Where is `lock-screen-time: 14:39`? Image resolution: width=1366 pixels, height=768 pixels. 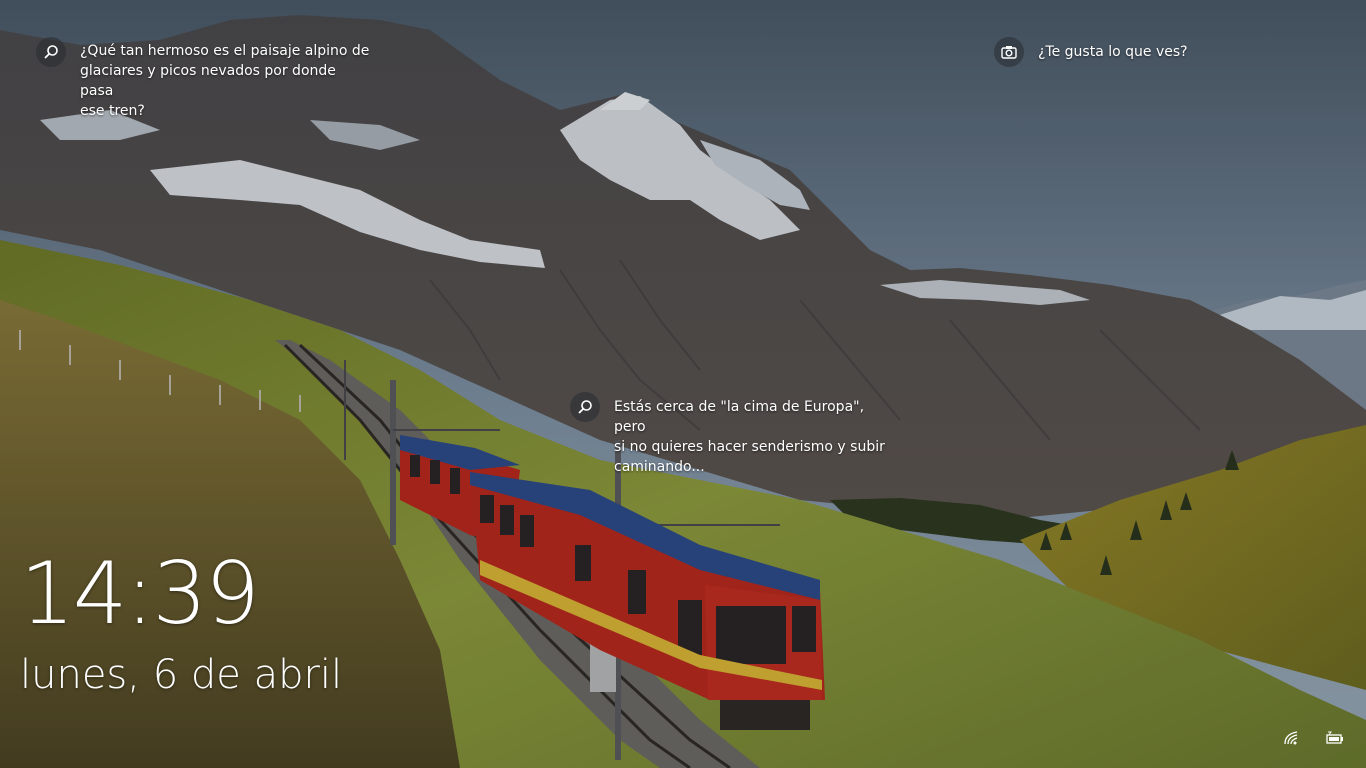 lock-screen-time: 14:39 is located at coordinates (140, 594).